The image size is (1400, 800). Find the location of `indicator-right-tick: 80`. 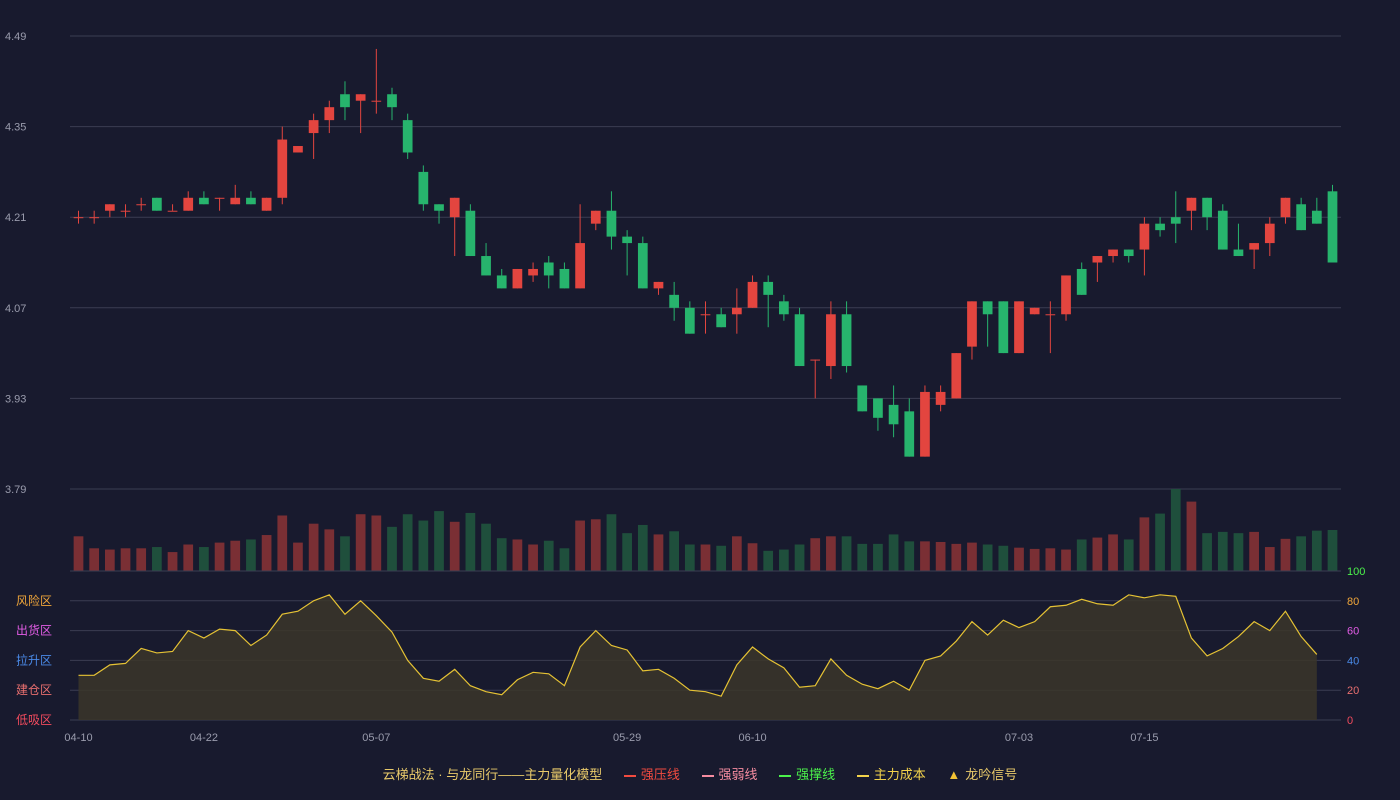

indicator-right-tick: 80 is located at coordinates (1353, 602).